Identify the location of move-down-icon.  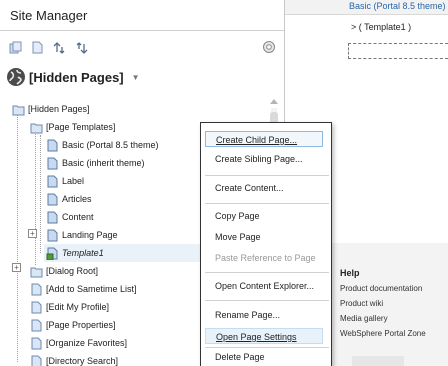
(81, 47).